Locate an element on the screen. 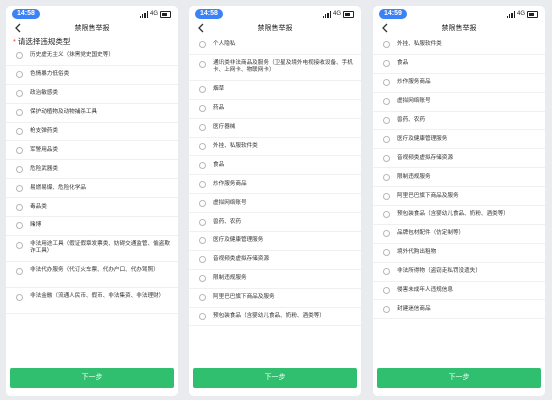 This screenshot has width=552, height=400. option-item: 境外代购出租物 is located at coordinates (459, 253).